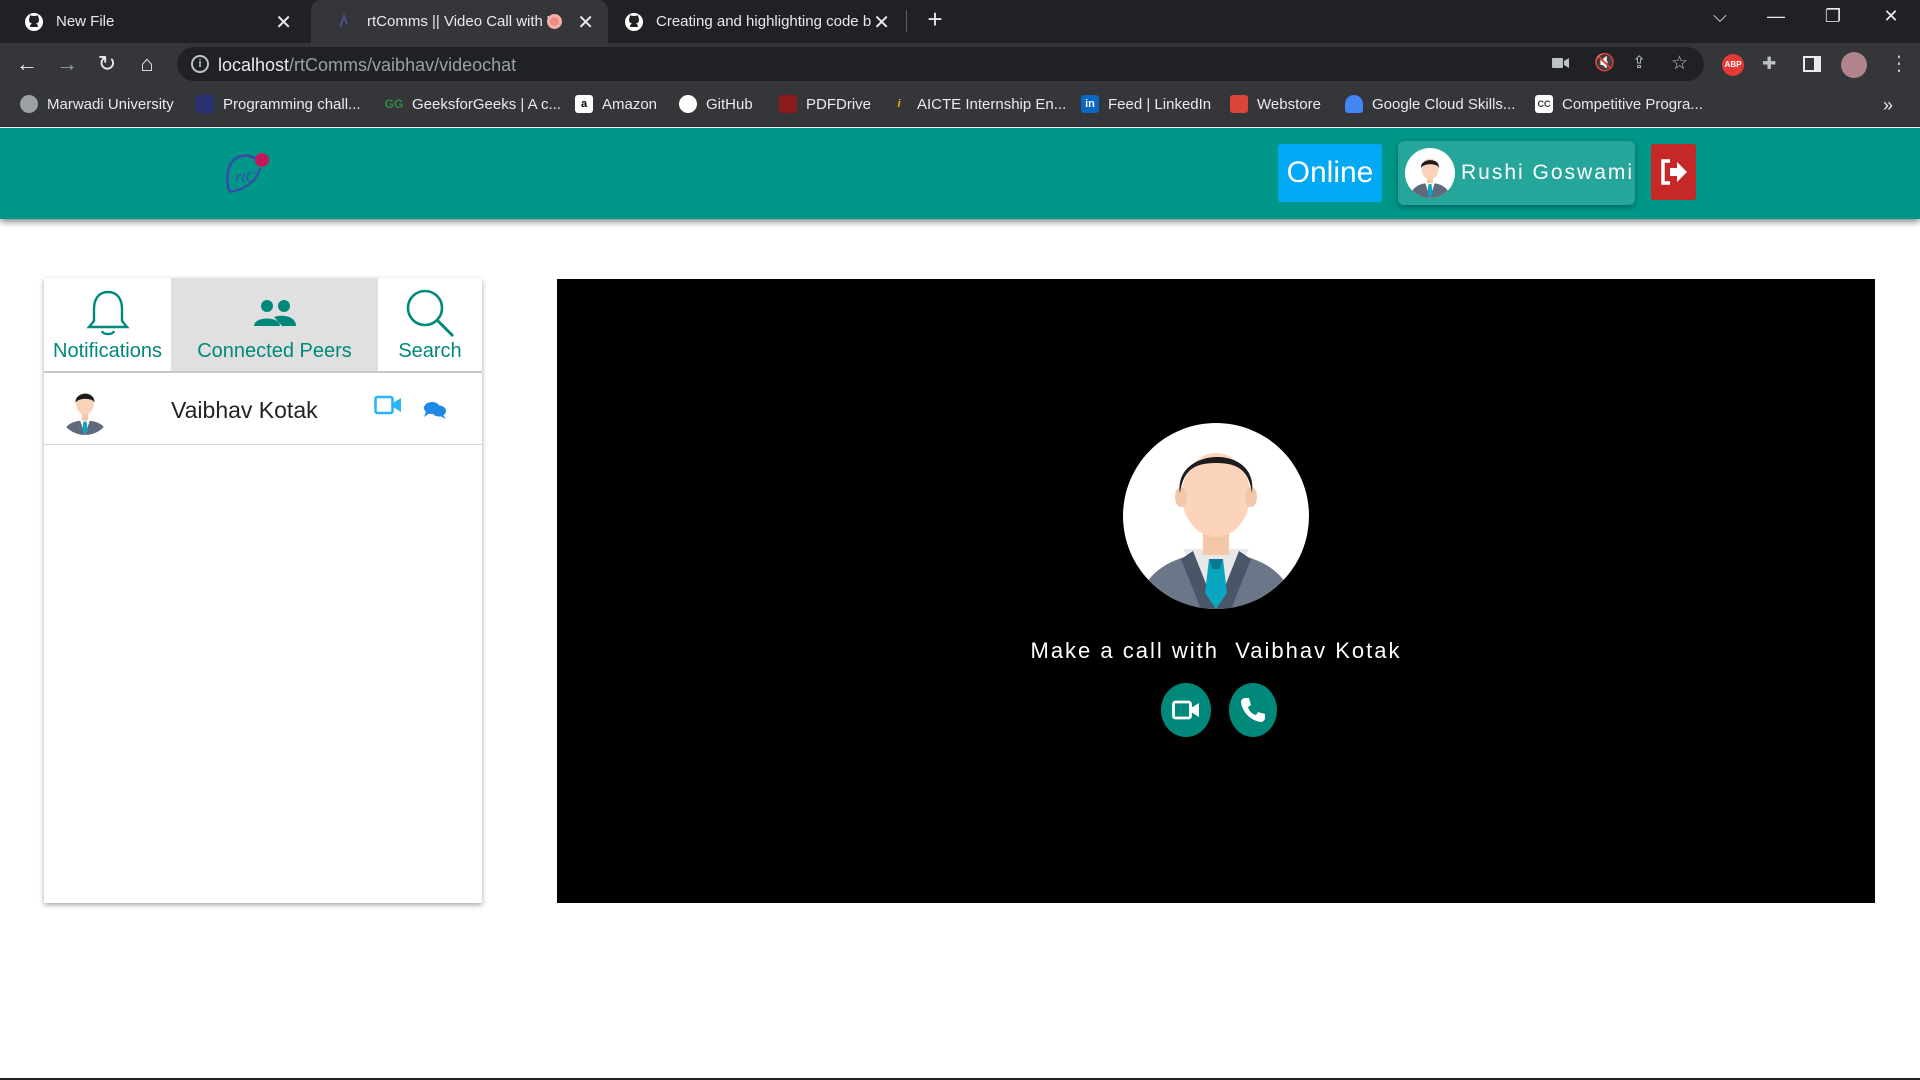 This screenshot has width=1920, height=1080. I want to click on adblock-extension-icon: ABP, so click(1733, 65).